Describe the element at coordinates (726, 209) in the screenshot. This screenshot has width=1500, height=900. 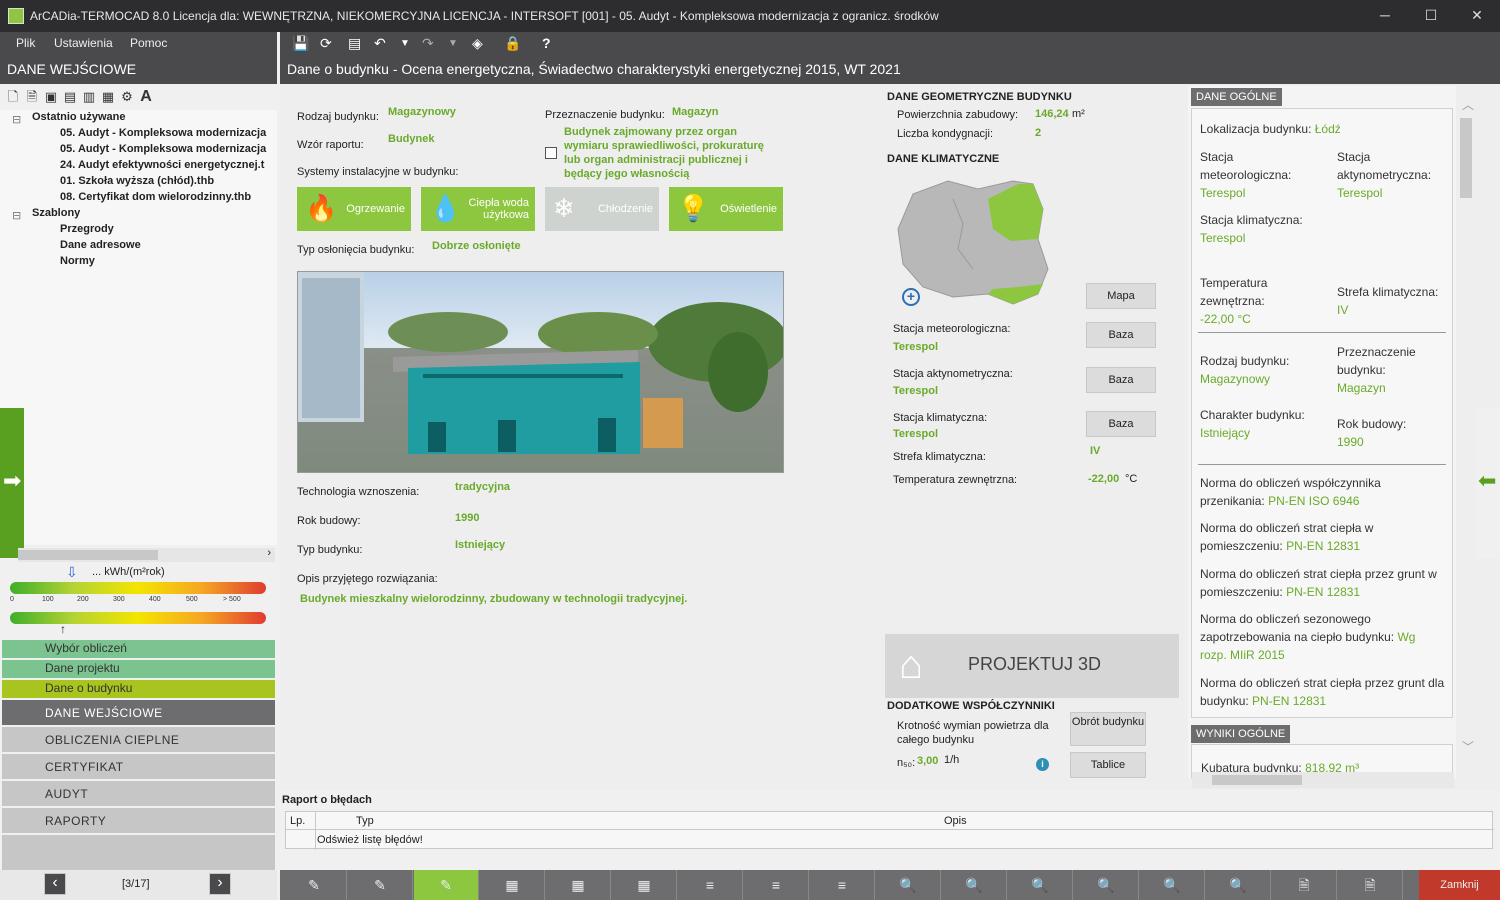
I see `system-lighting-tile: 💡 Oświetlenie` at that location.